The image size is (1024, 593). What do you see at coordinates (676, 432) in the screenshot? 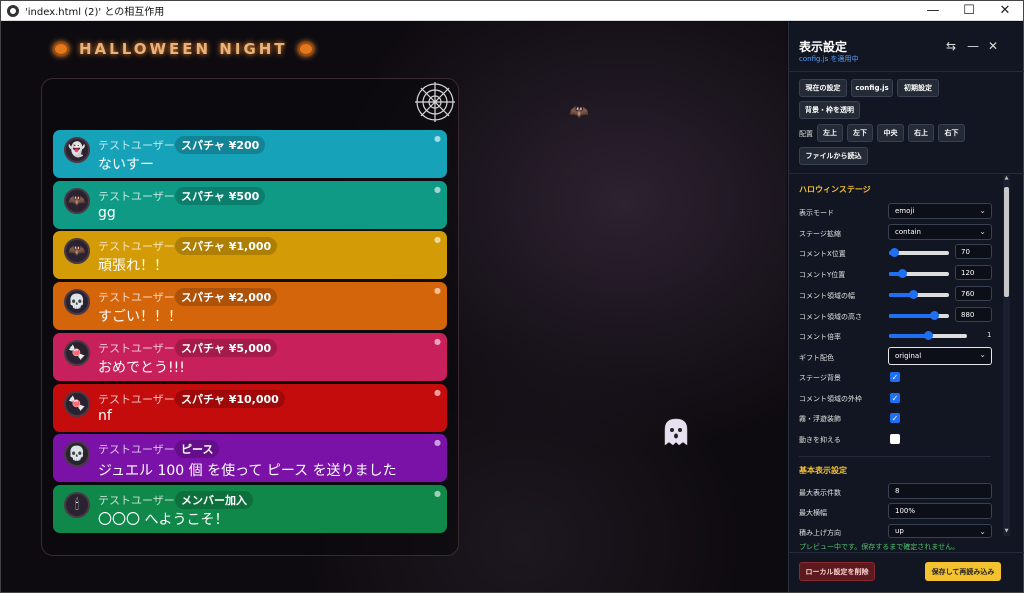
I see `ghost-icon` at bounding box center [676, 432].